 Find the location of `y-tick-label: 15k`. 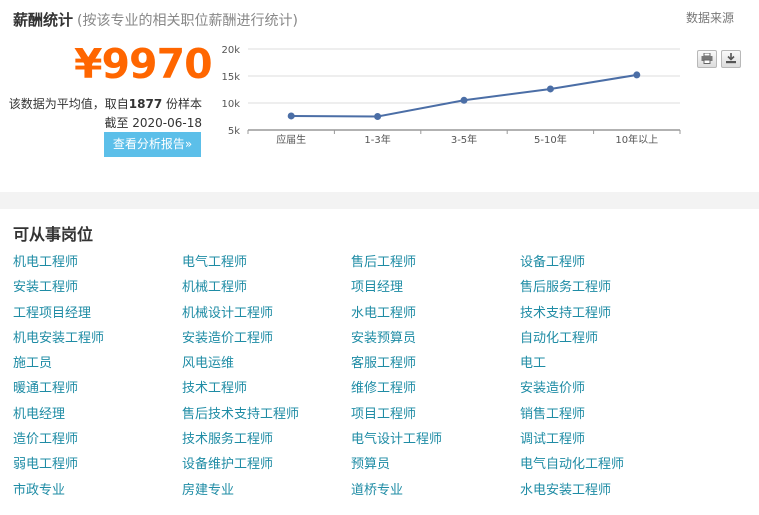

y-tick-label: 15k is located at coordinates (230, 77).